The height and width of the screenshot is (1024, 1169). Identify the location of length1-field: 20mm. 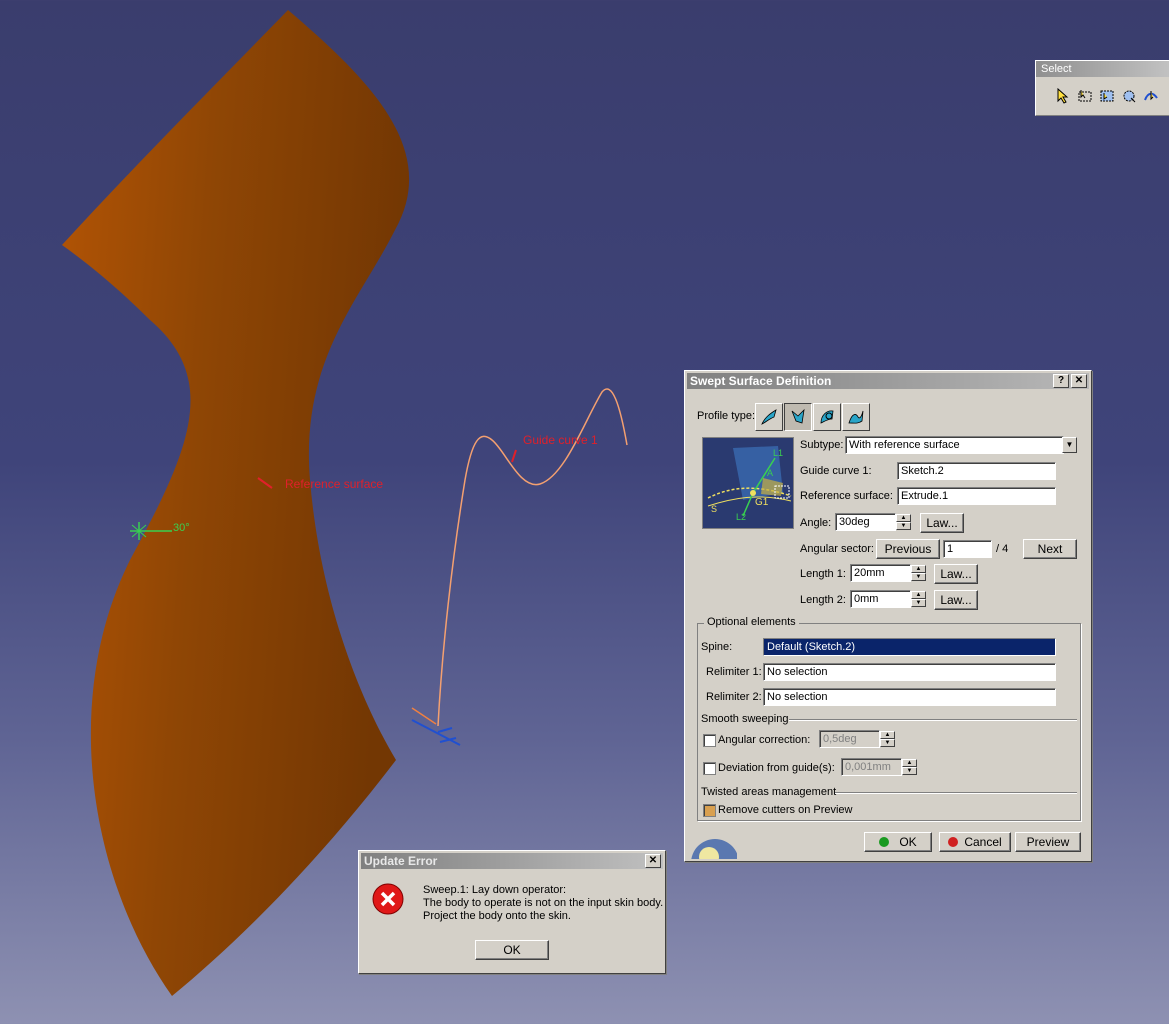
(880, 573).